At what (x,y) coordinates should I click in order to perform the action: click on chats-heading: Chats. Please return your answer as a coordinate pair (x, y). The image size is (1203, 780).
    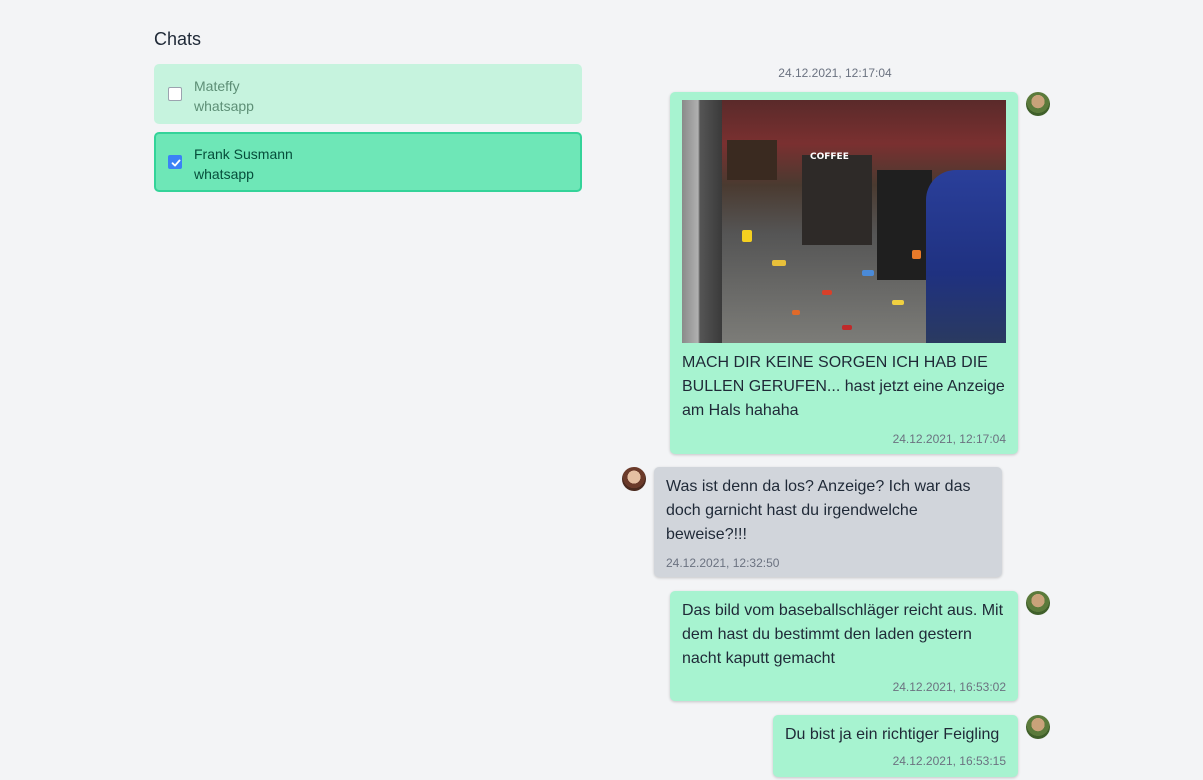
    Looking at the image, I should click on (178, 39).